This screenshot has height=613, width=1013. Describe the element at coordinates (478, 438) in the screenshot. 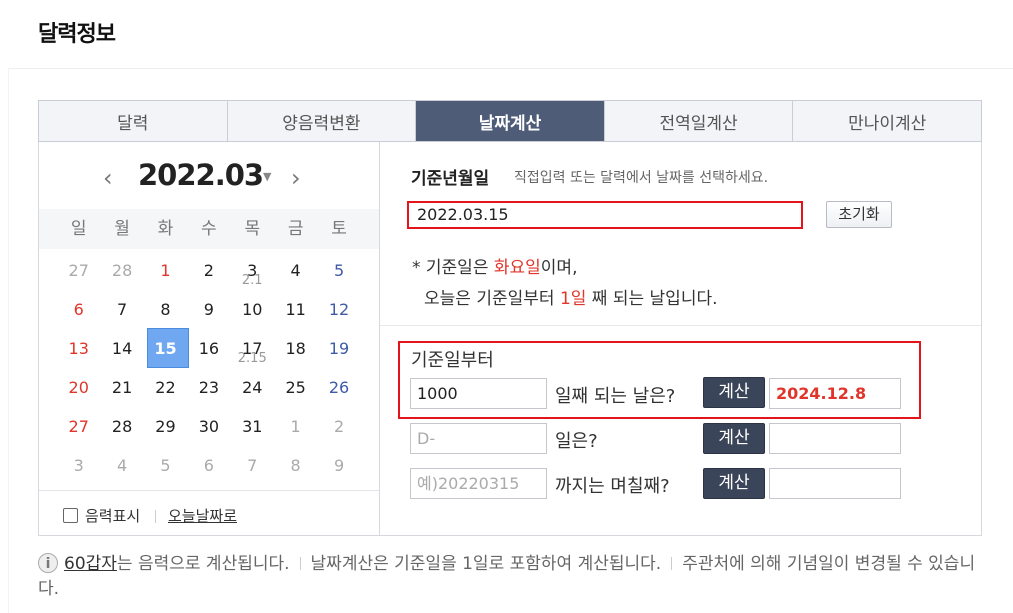

I see `d-day-input: D-` at that location.